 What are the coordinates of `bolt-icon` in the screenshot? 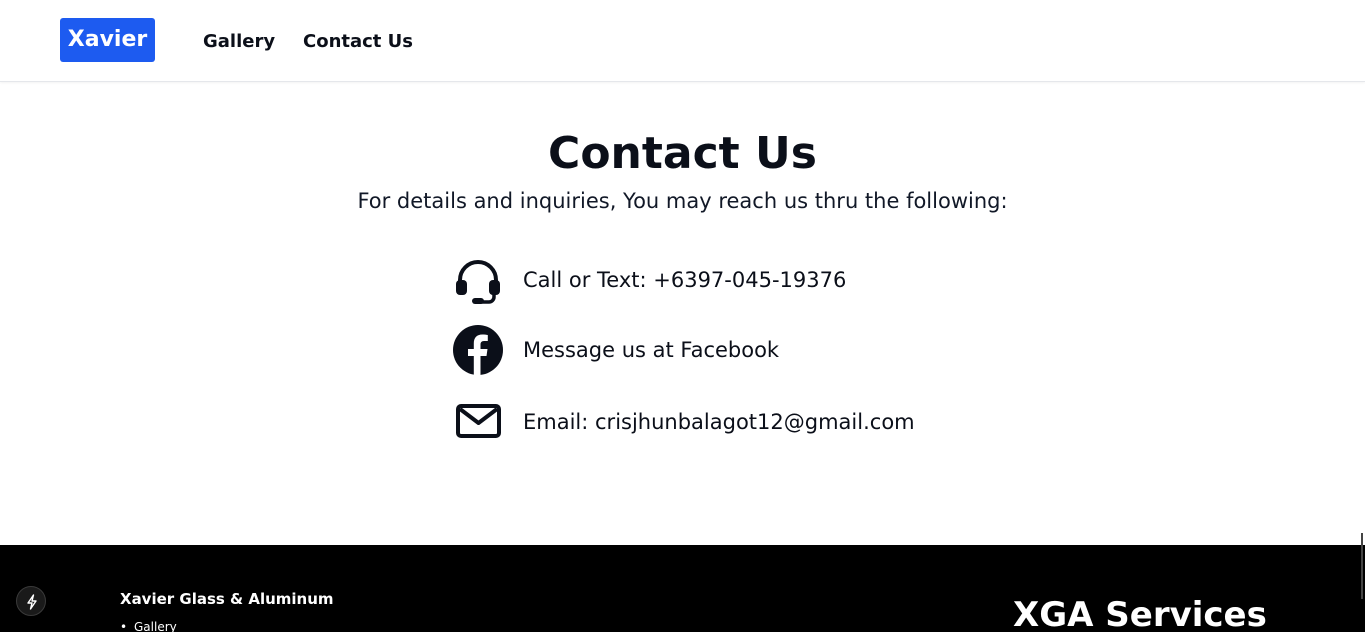 It's located at (32, 602).